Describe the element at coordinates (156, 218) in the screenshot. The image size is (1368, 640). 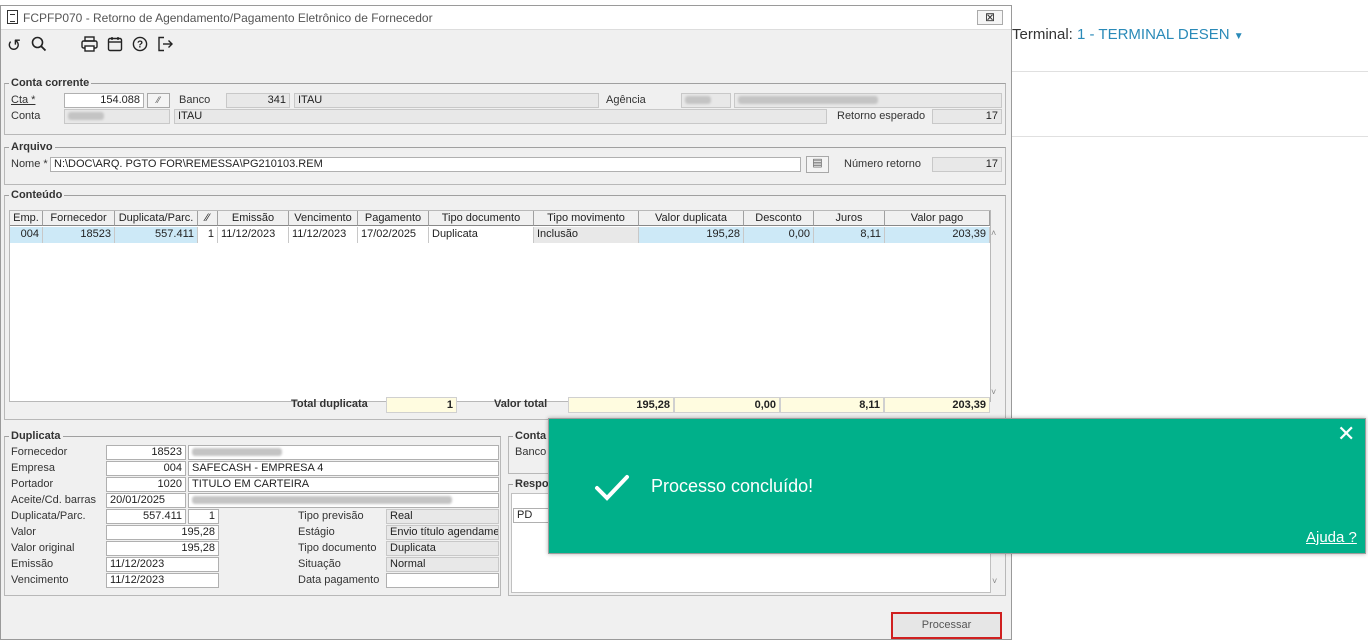
I see `col-header-duplicata: Duplicata/Parc.` at that location.